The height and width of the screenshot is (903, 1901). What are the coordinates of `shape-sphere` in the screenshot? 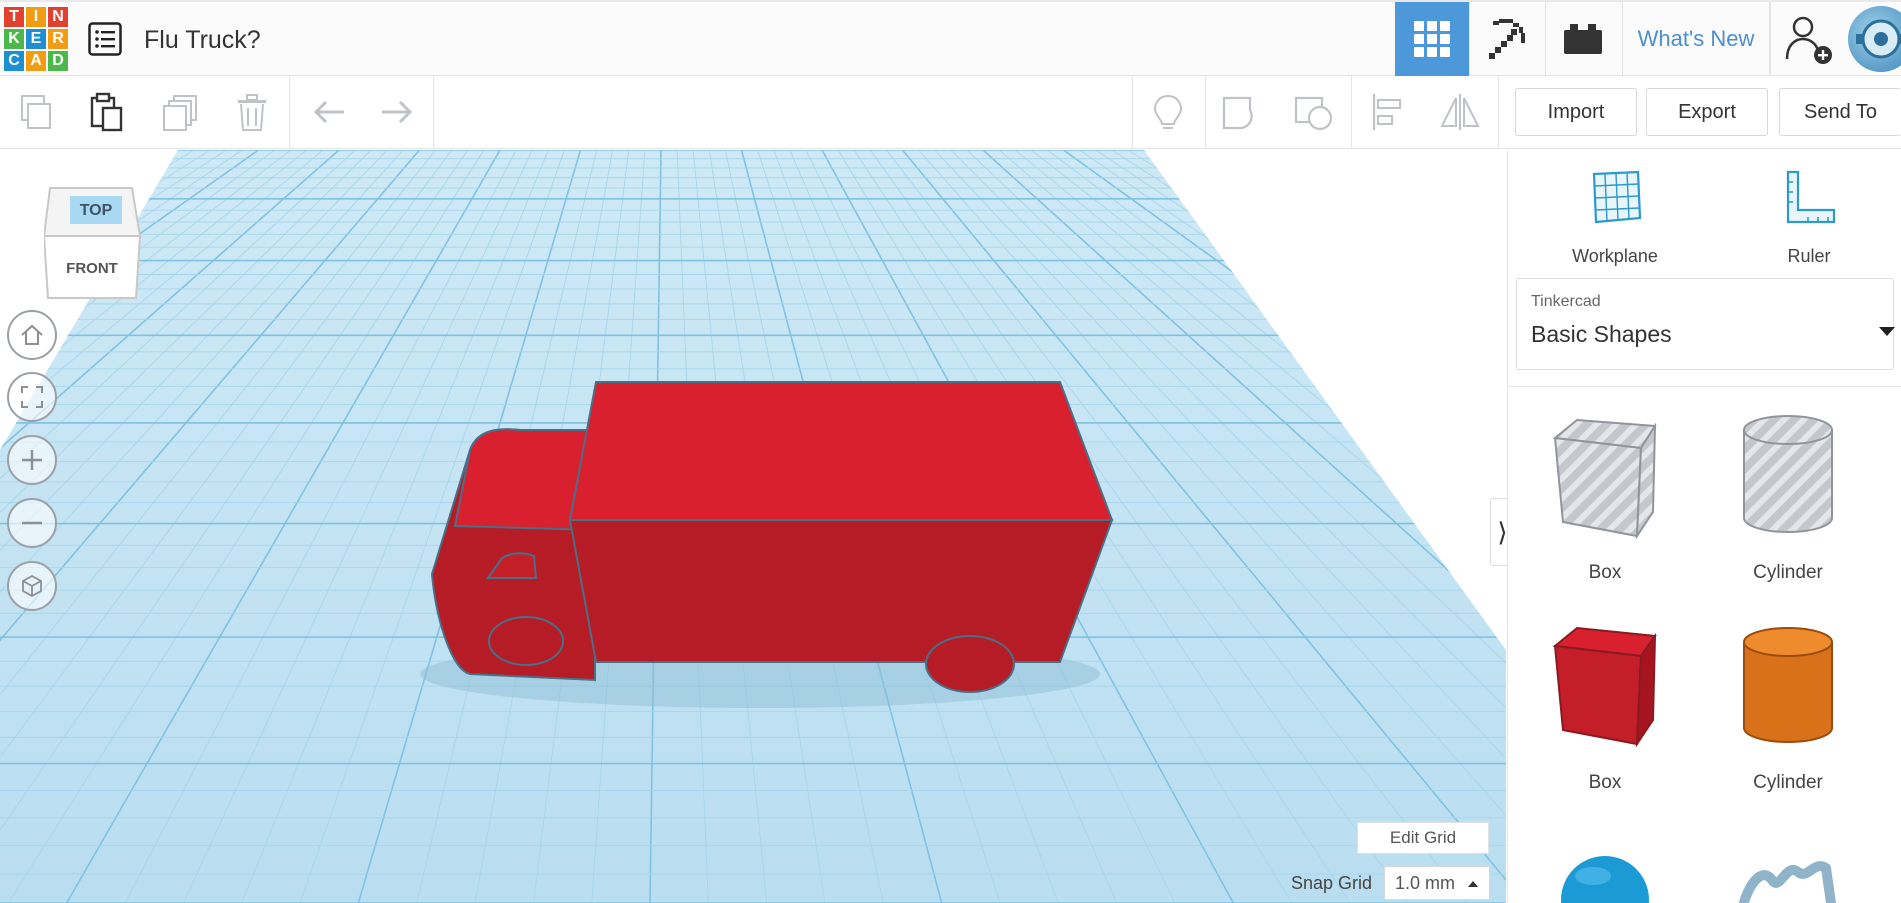 It's located at (1605, 876).